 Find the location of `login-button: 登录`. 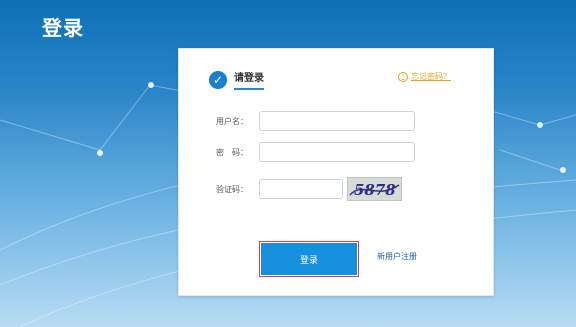

login-button: 登录 is located at coordinates (309, 259).